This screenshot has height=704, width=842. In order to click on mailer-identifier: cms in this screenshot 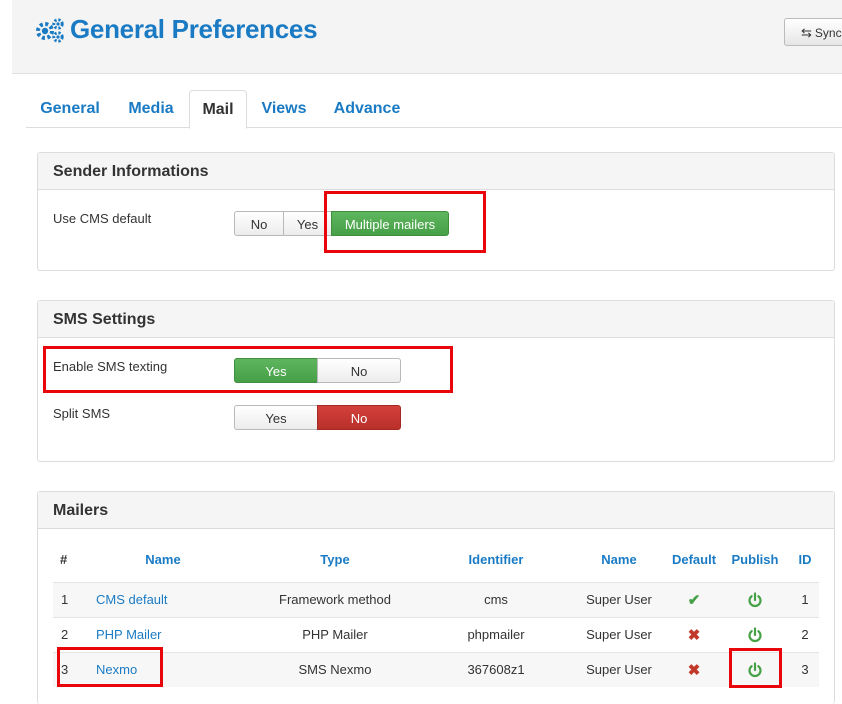, I will do `click(496, 599)`.